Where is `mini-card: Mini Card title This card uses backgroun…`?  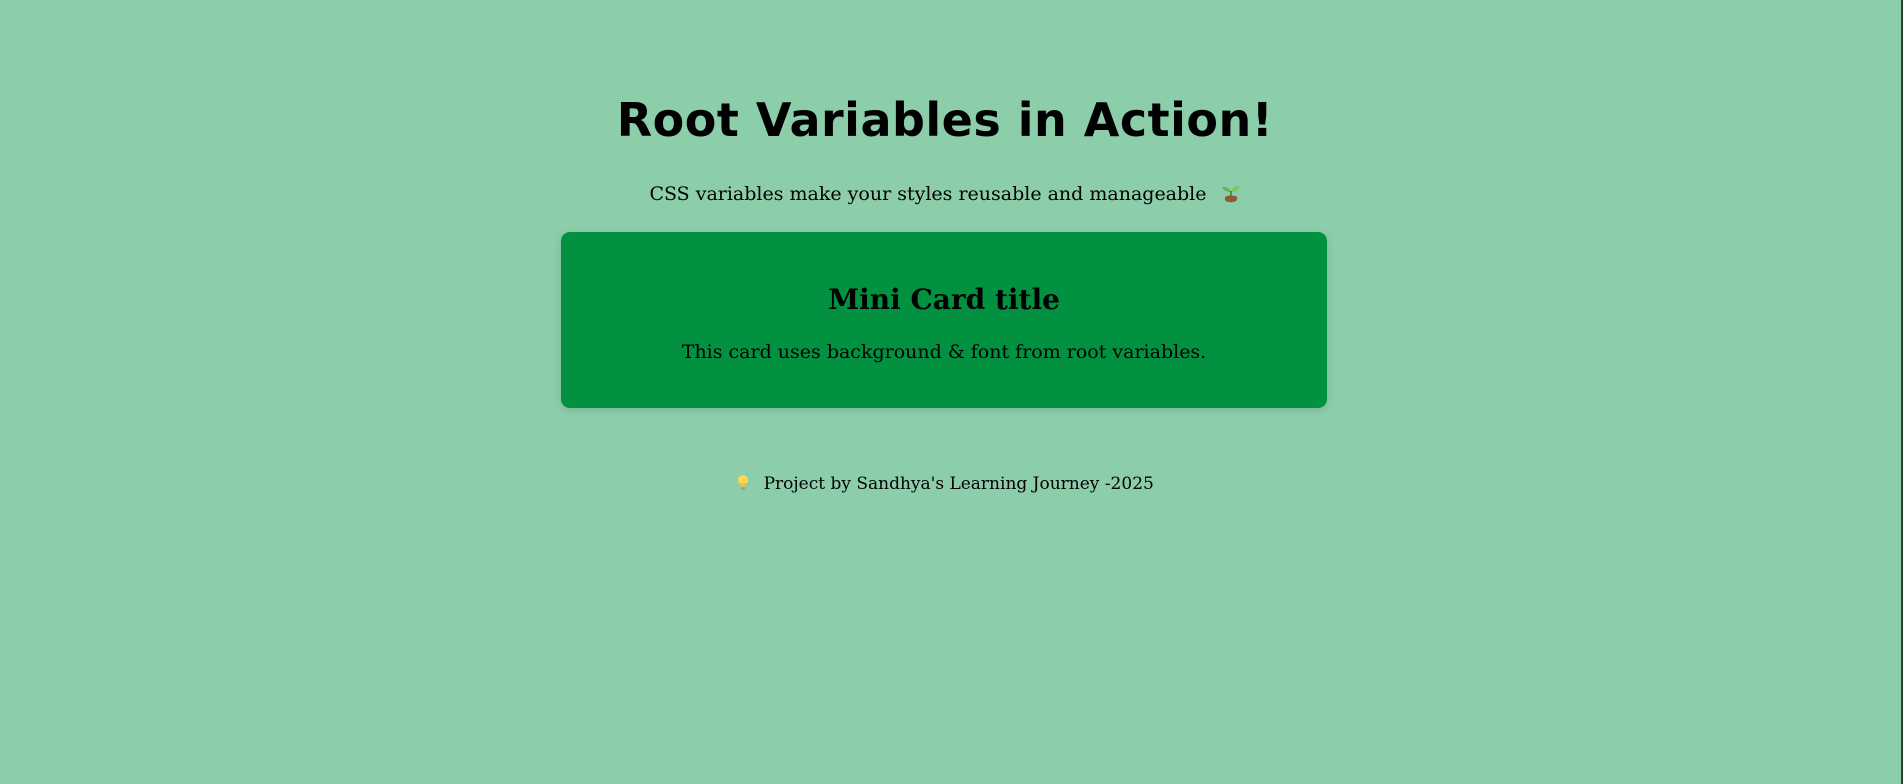
mini-card: Mini Card title This card uses backgroun… is located at coordinates (944, 320).